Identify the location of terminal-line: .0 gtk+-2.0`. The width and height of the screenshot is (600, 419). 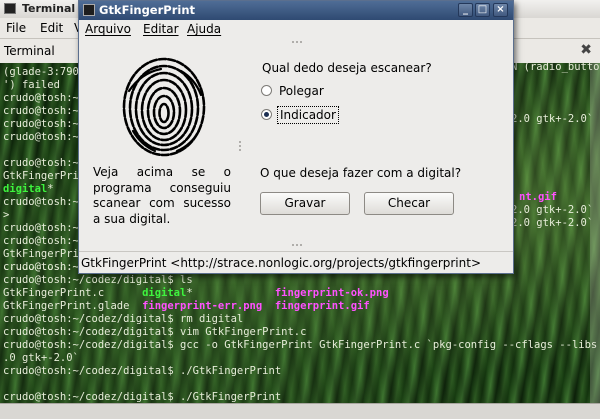
(41, 358).